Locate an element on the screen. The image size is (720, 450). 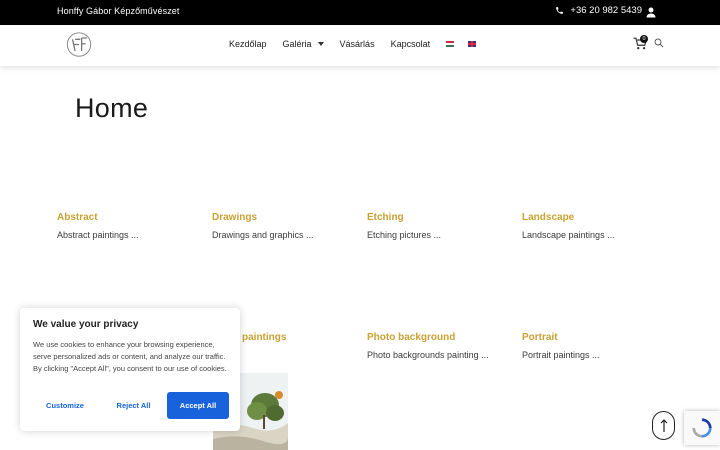
phone-icon is located at coordinates (560, 10).